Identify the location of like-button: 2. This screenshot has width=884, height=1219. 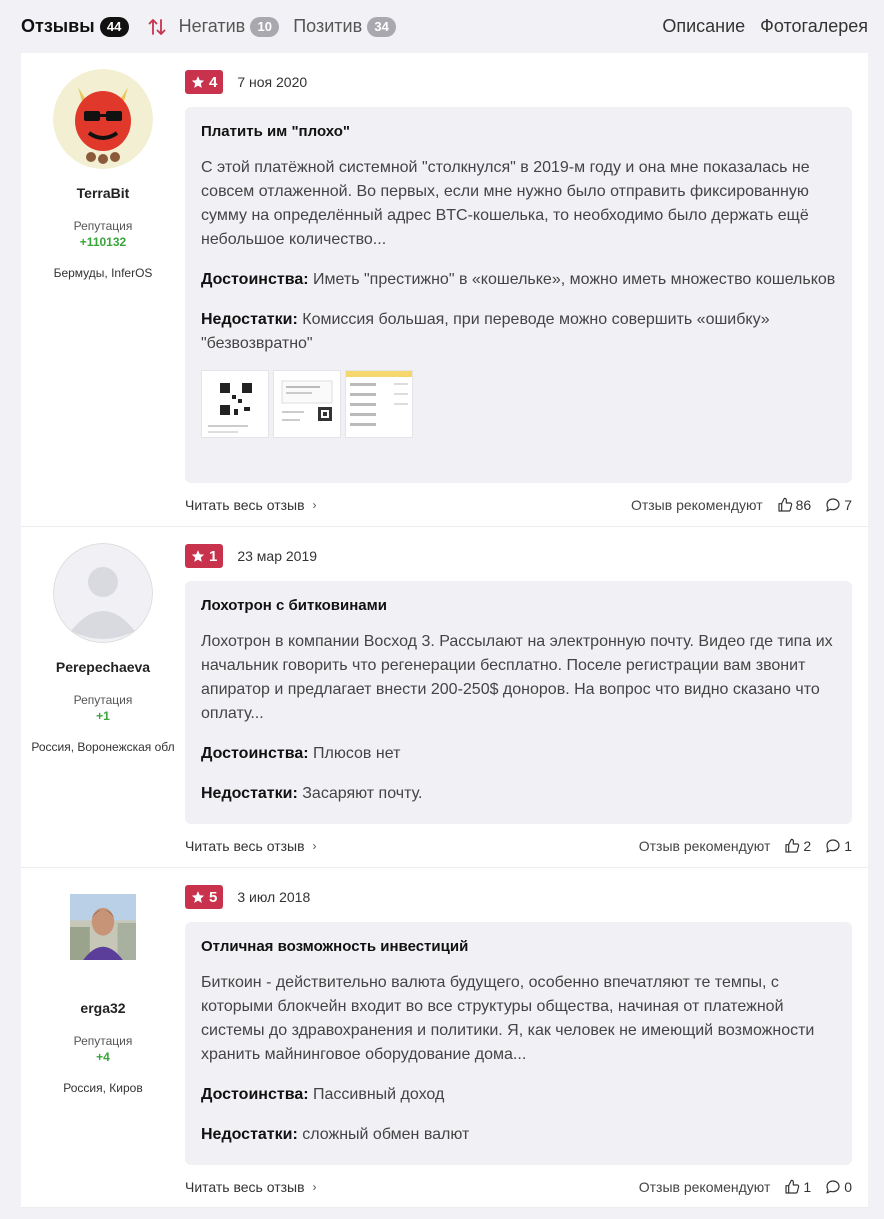
(797, 846).